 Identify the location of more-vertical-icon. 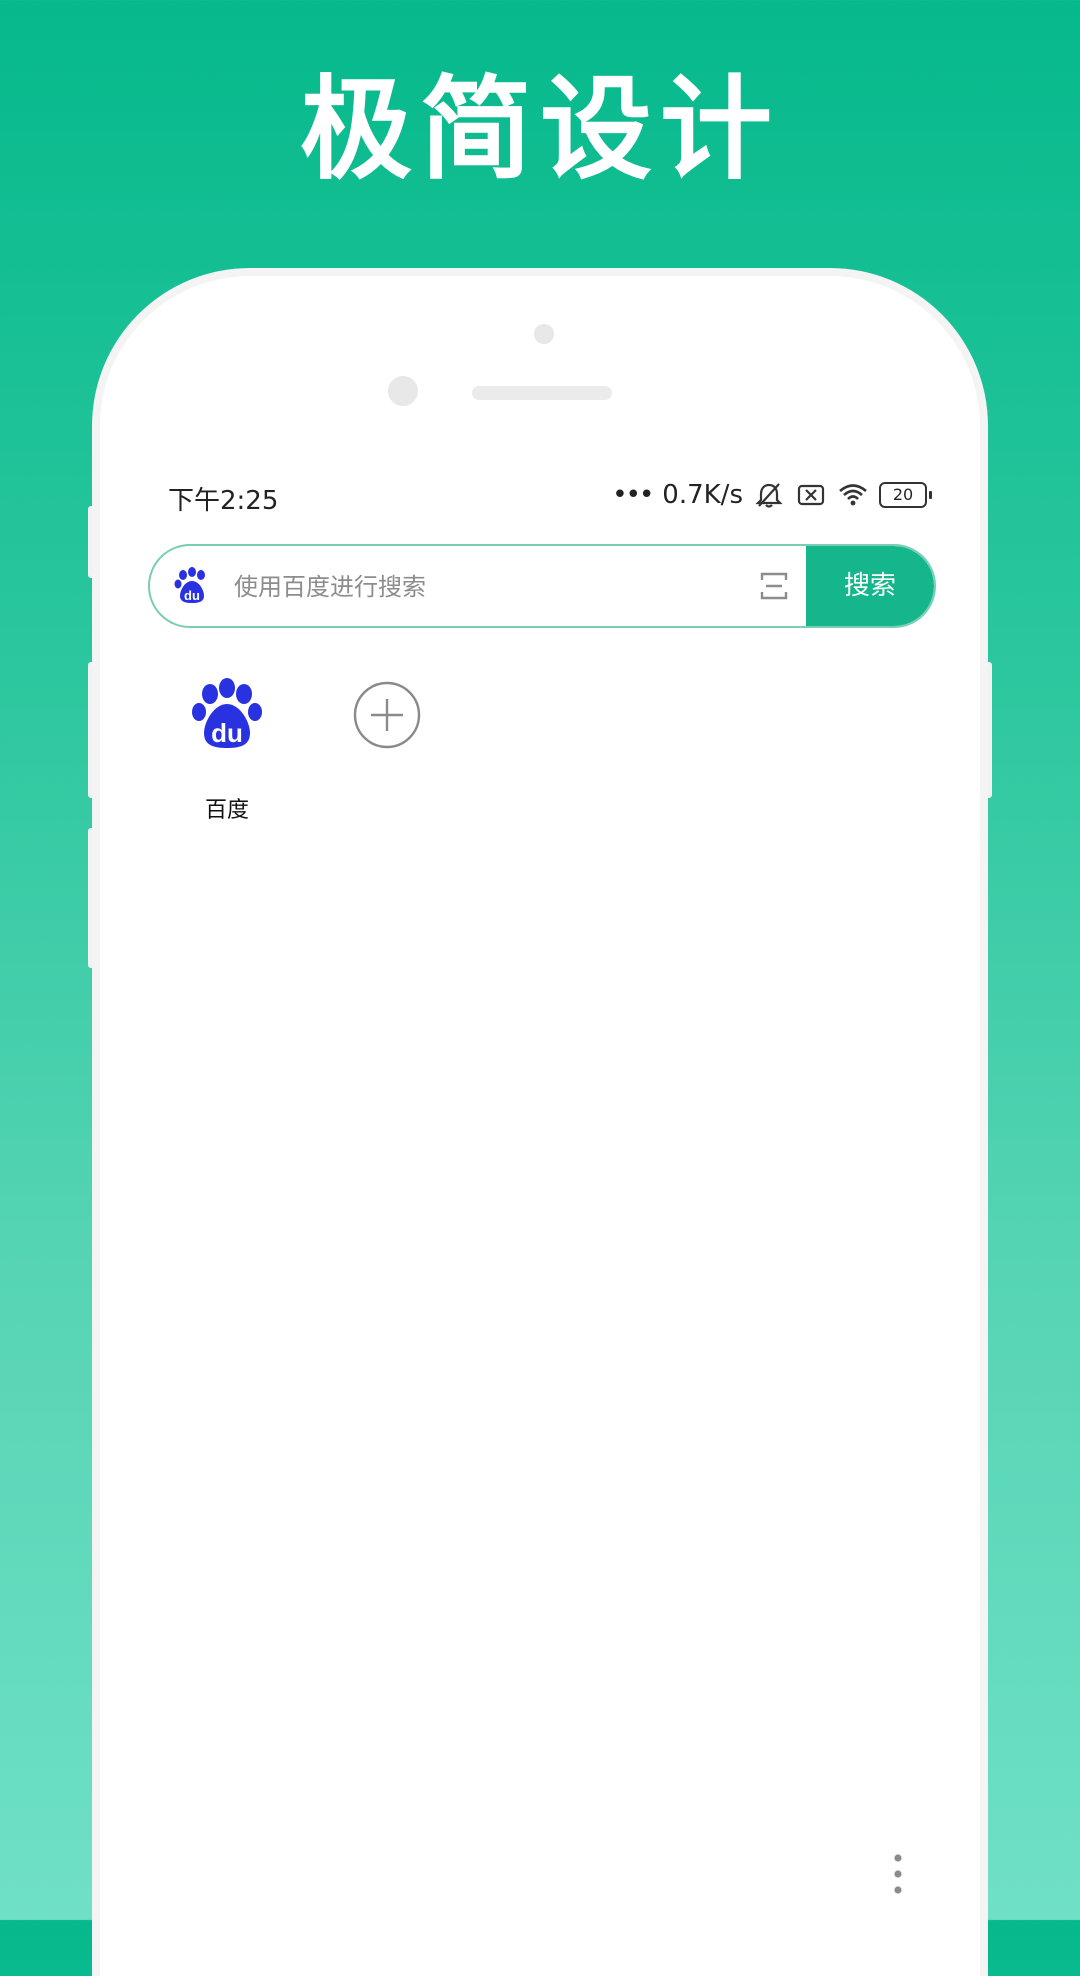
(898, 1875).